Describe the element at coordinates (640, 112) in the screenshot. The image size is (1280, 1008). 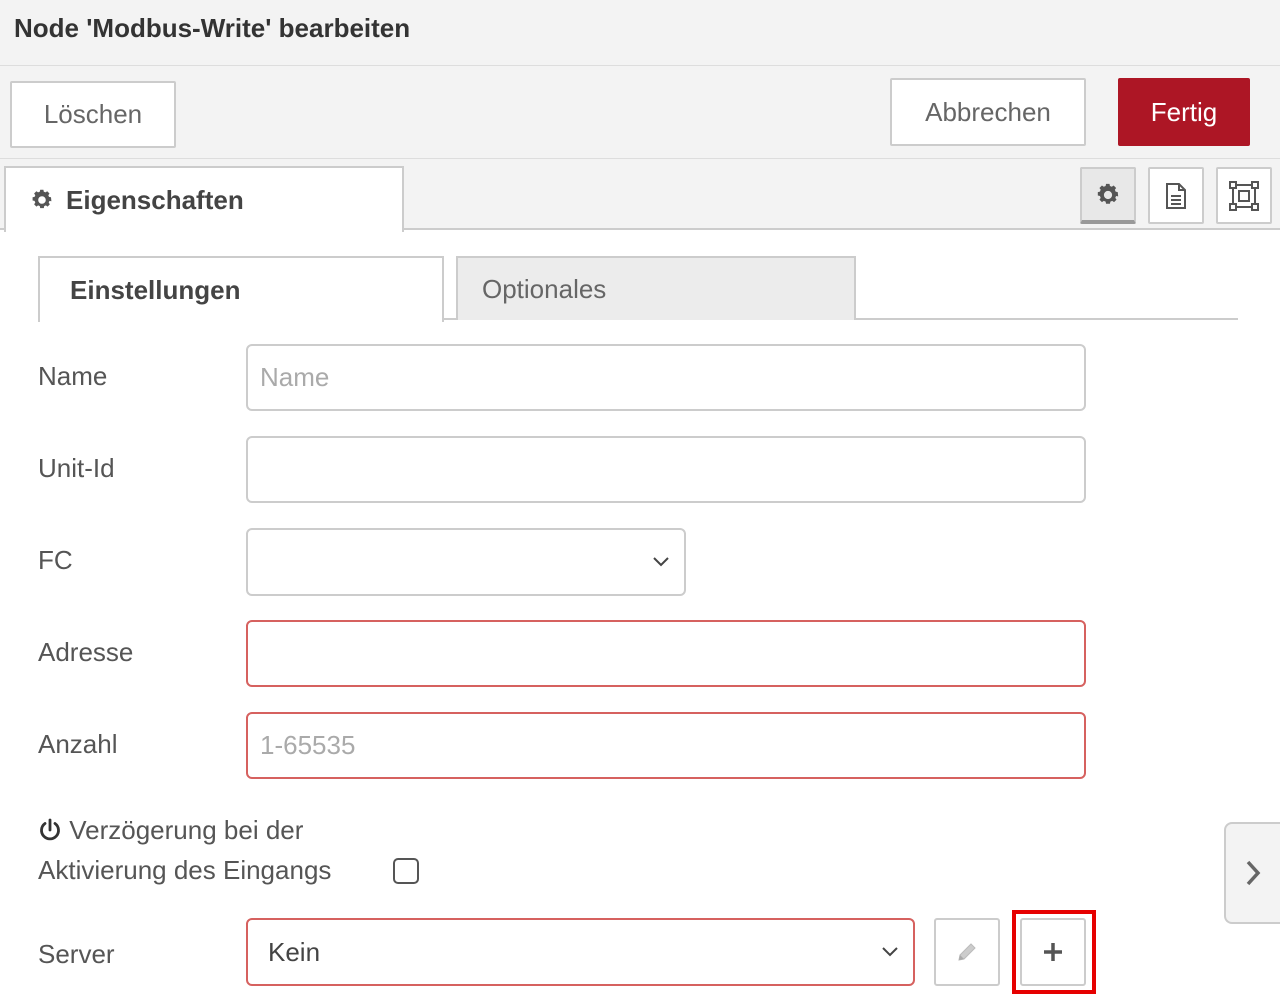
I see `dialog-toolbar: Löschen Abbrechen Fertig` at that location.